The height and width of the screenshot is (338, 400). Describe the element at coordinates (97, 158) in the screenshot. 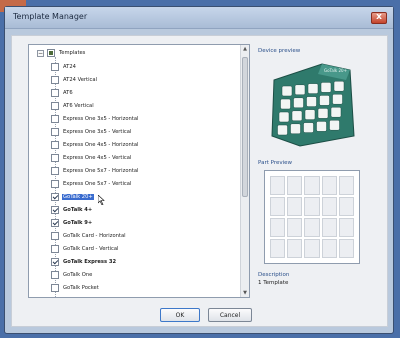

I see `template-label: Express One 4x5 - Vertical` at that location.